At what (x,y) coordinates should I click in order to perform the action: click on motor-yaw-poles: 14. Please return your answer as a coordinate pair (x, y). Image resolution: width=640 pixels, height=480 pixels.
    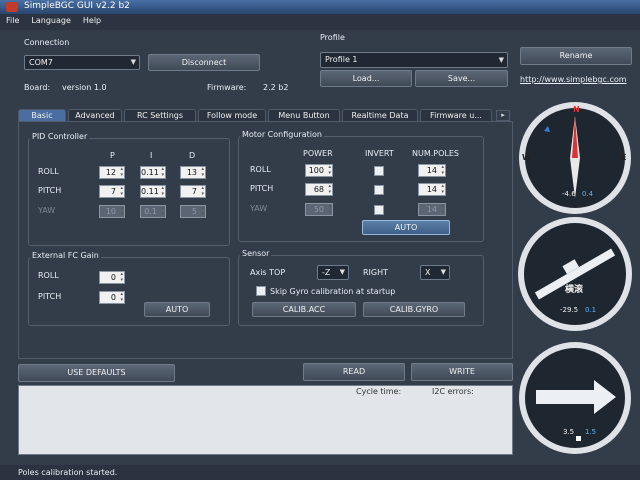
    Looking at the image, I should click on (432, 209).